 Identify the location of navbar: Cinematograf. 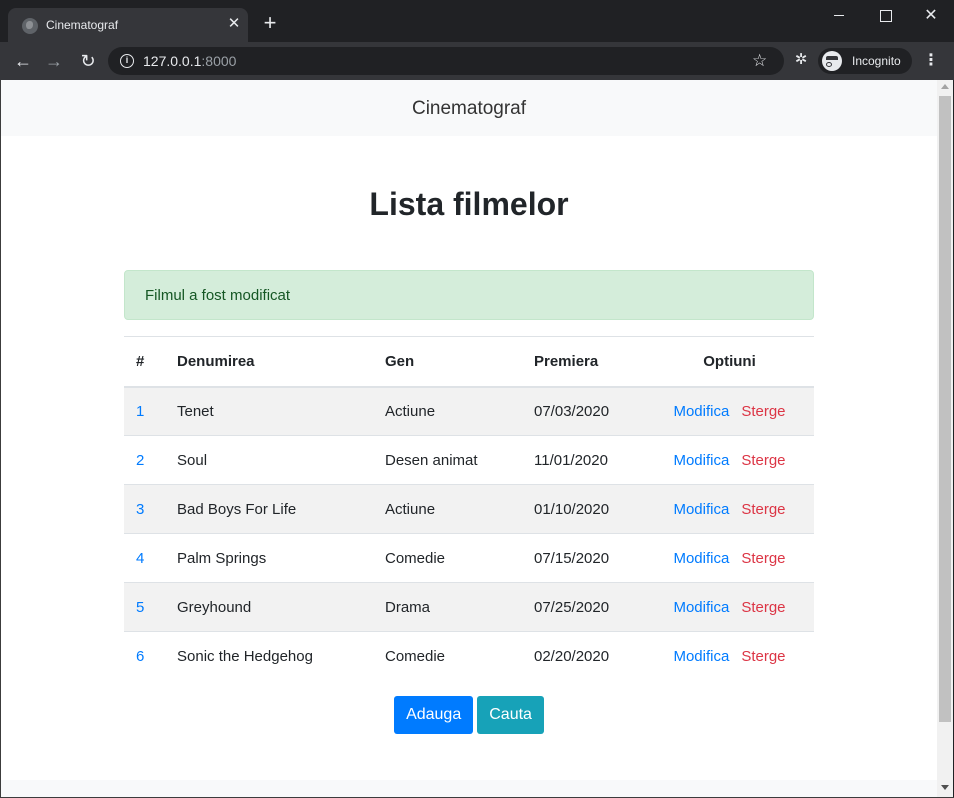
(469, 108).